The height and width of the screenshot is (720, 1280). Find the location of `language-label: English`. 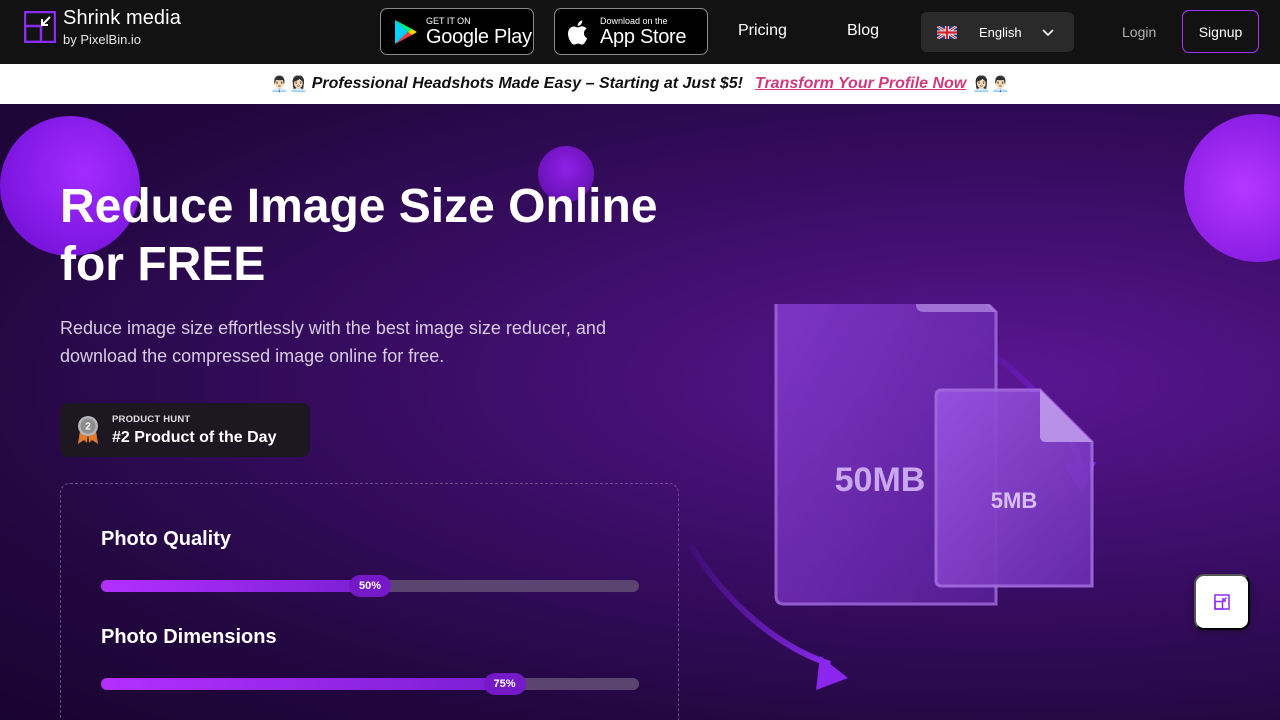

language-label: English is located at coordinates (1000, 32).